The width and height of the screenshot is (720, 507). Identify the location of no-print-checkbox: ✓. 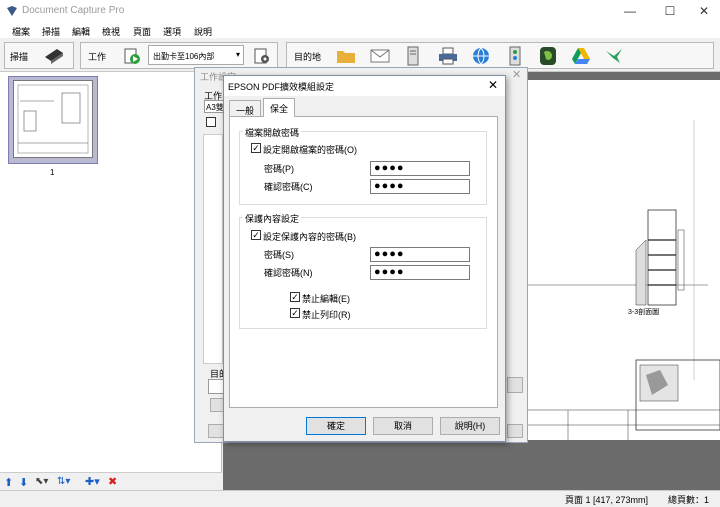
(295, 313).